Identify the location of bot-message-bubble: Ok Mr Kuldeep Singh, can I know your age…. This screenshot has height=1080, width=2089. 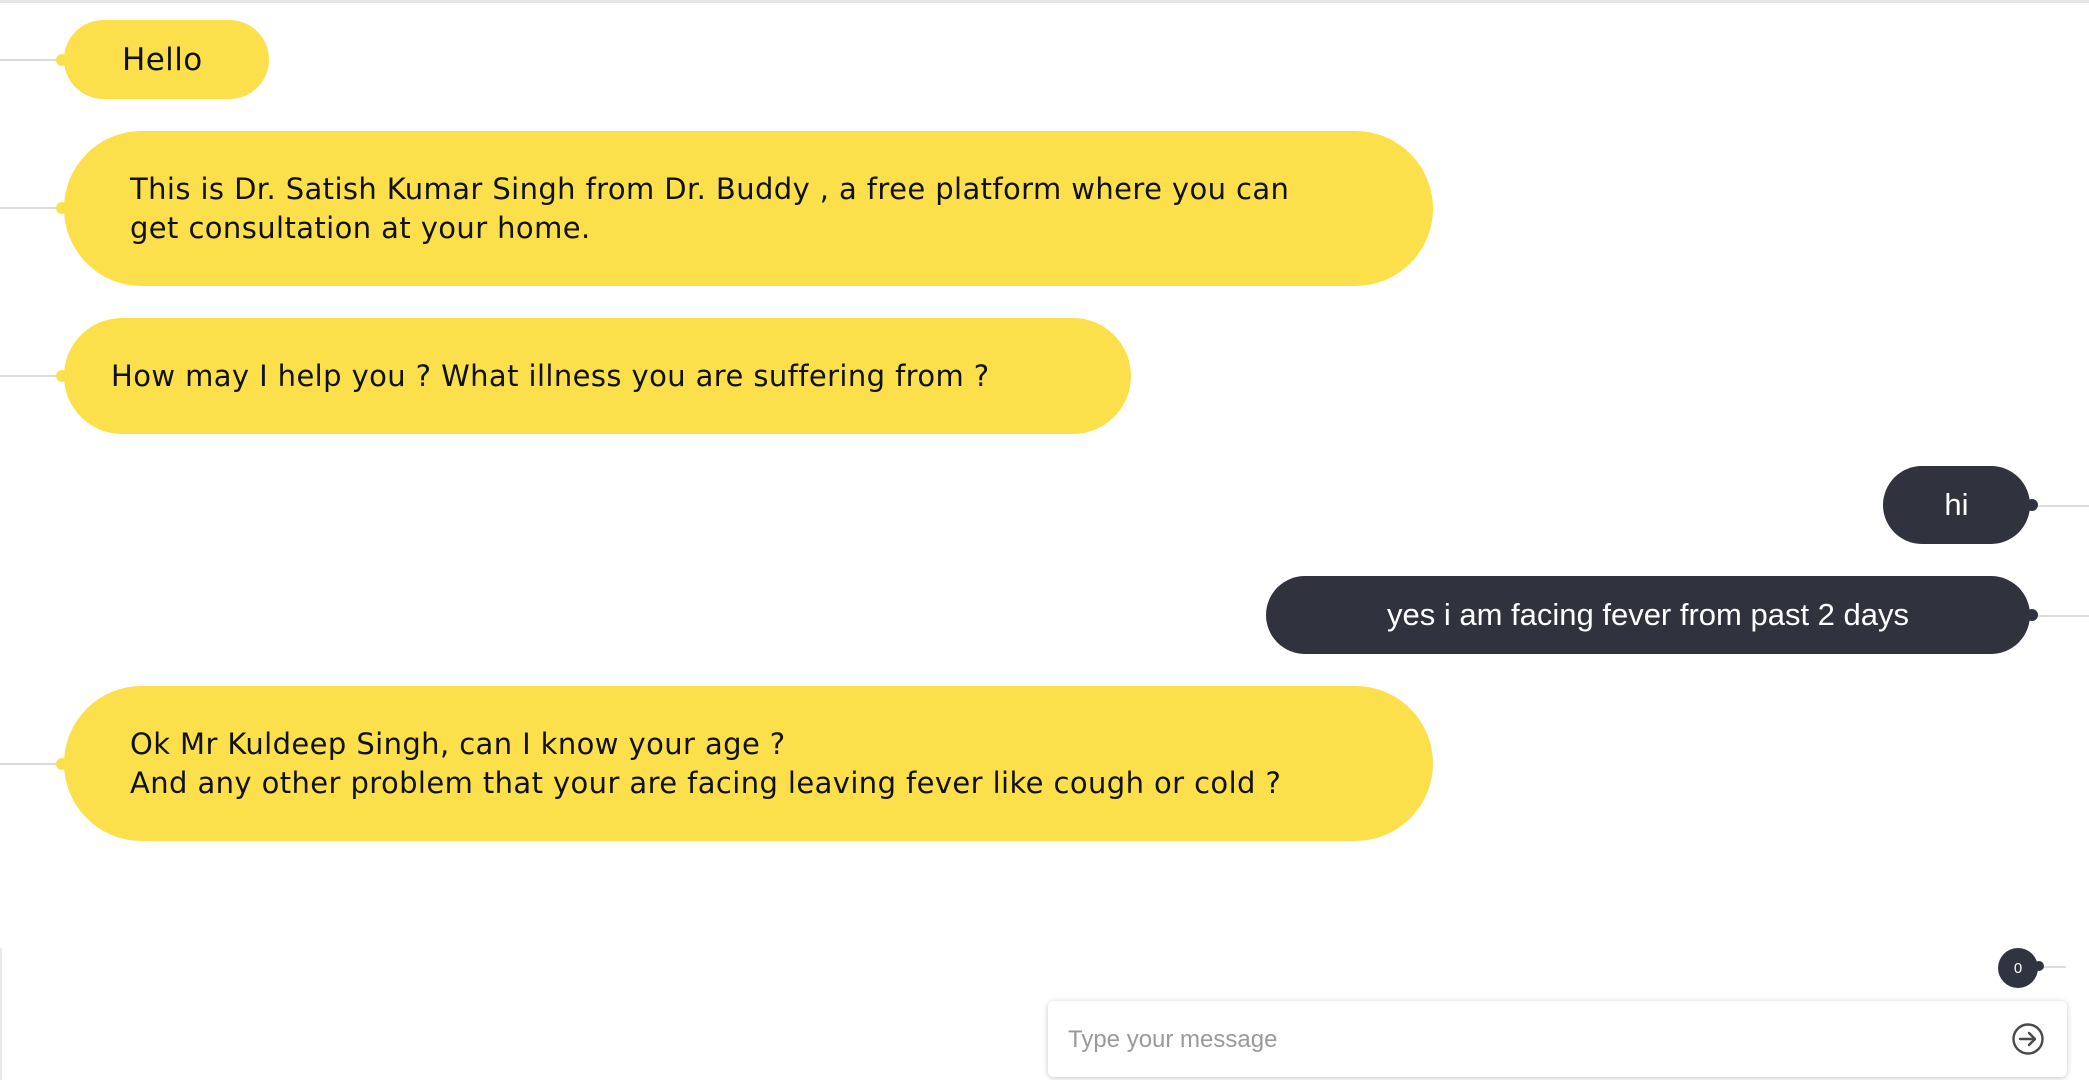
(748, 763).